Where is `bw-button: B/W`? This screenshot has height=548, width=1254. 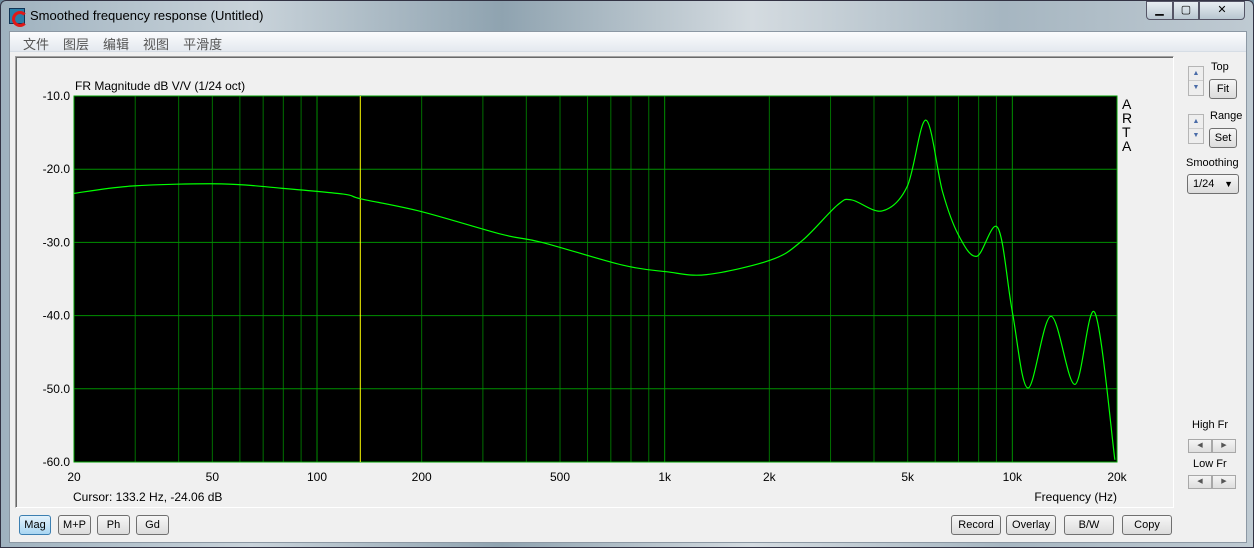 bw-button: B/W is located at coordinates (1089, 525).